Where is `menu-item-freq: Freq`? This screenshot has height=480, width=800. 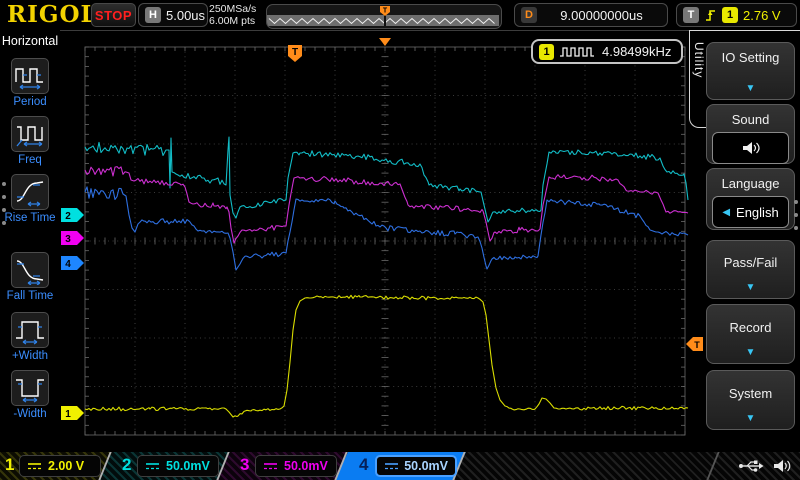
menu-item-freq: Freq is located at coordinates (30, 141).